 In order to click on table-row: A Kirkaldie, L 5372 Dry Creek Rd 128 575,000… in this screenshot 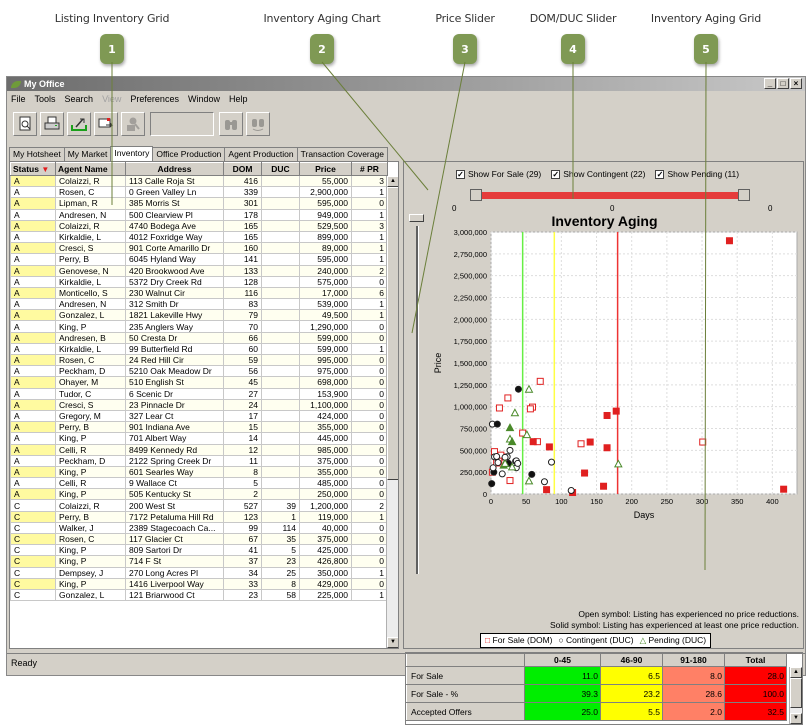, I will do `click(199, 281)`.